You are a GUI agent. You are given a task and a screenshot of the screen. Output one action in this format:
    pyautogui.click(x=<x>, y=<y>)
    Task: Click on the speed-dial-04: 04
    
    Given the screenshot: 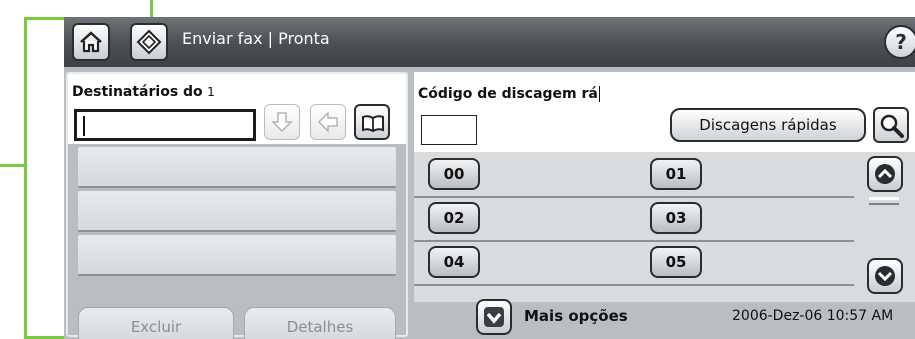 What is the action you would take?
    pyautogui.click(x=454, y=262)
    